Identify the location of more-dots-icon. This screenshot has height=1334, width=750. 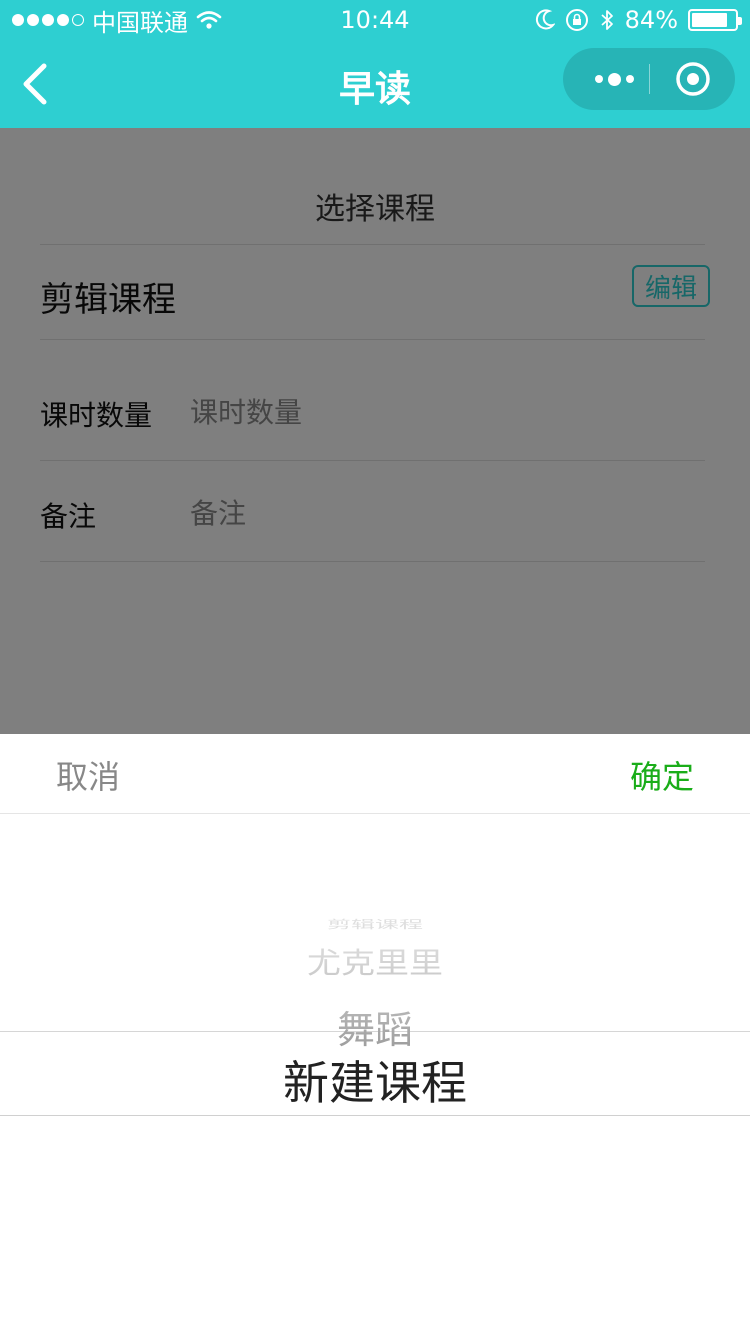
(614, 79).